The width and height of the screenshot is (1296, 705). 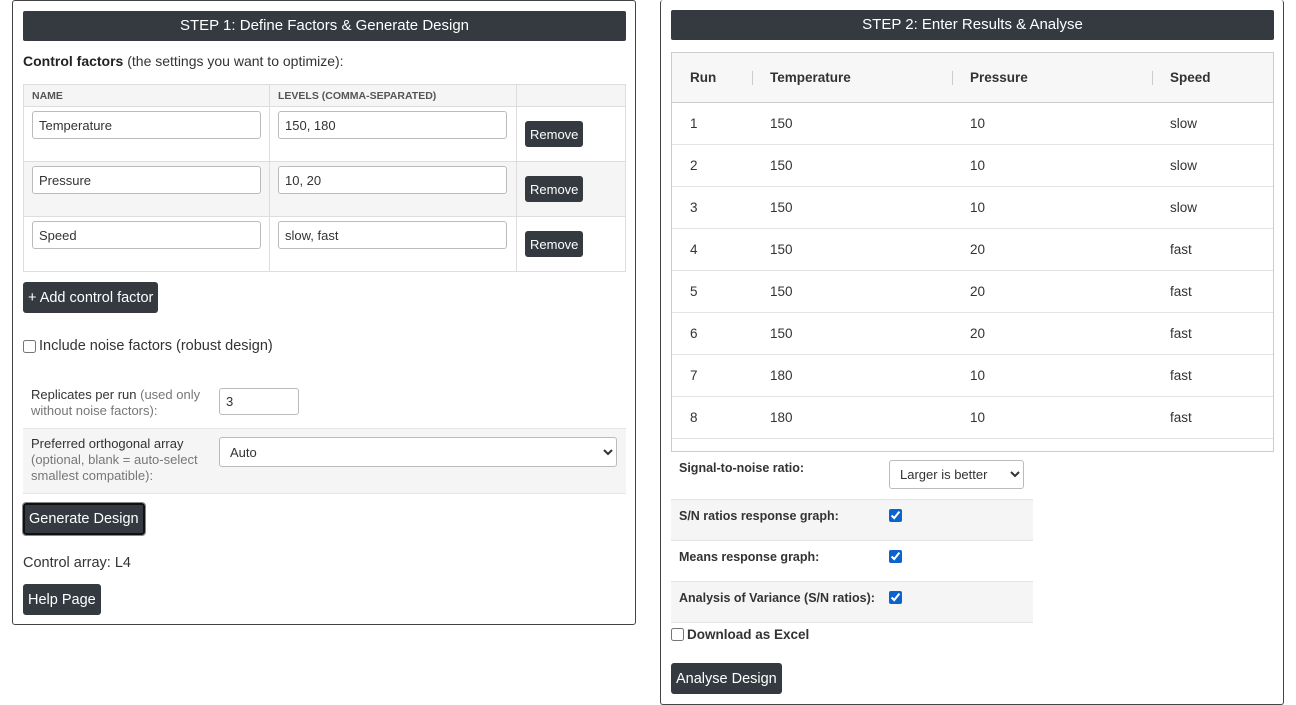 What do you see at coordinates (748, 634) in the screenshot?
I see `download-excel-label: Download as Excel` at bounding box center [748, 634].